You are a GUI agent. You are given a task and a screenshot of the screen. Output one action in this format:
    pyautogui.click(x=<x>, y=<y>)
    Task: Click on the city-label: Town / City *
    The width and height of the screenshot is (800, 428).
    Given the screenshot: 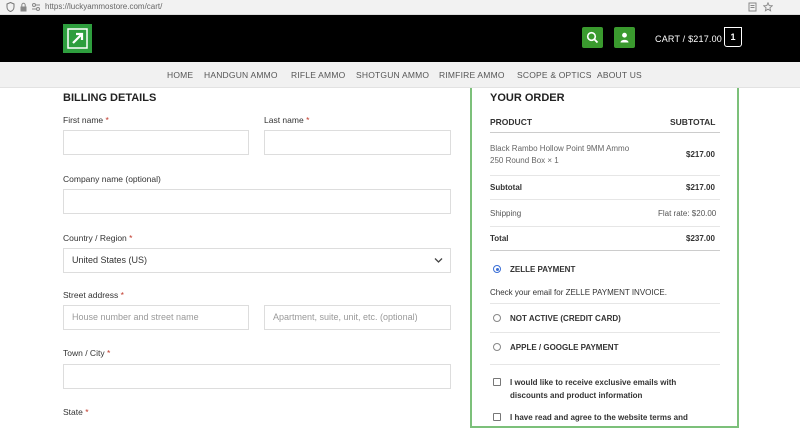 What is the action you would take?
    pyautogui.click(x=87, y=353)
    